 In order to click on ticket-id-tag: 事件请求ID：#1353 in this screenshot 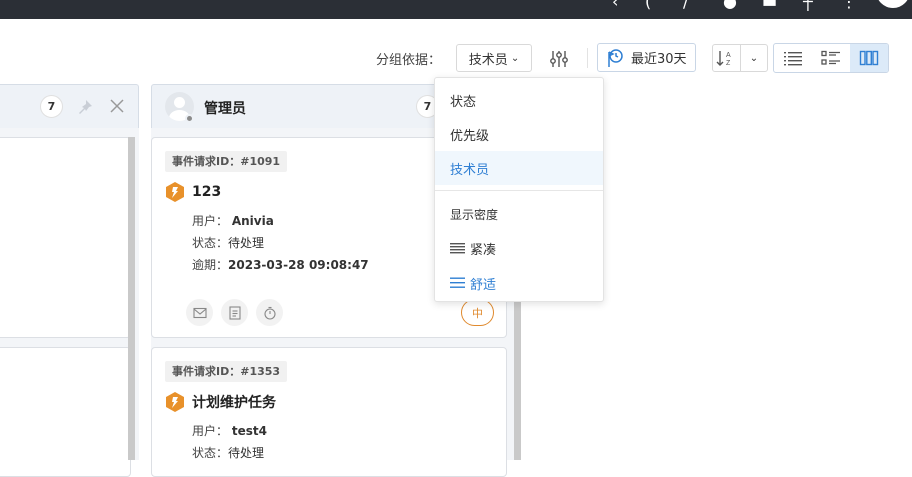, I will do `click(226, 371)`.